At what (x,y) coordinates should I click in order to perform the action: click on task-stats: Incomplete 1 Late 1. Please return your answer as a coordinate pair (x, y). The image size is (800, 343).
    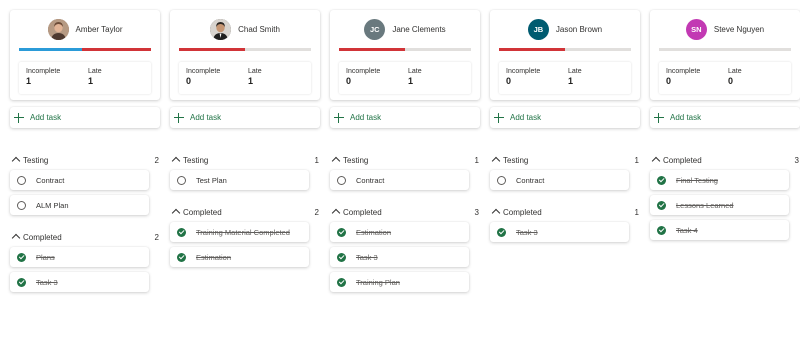
    Looking at the image, I should click on (85, 78).